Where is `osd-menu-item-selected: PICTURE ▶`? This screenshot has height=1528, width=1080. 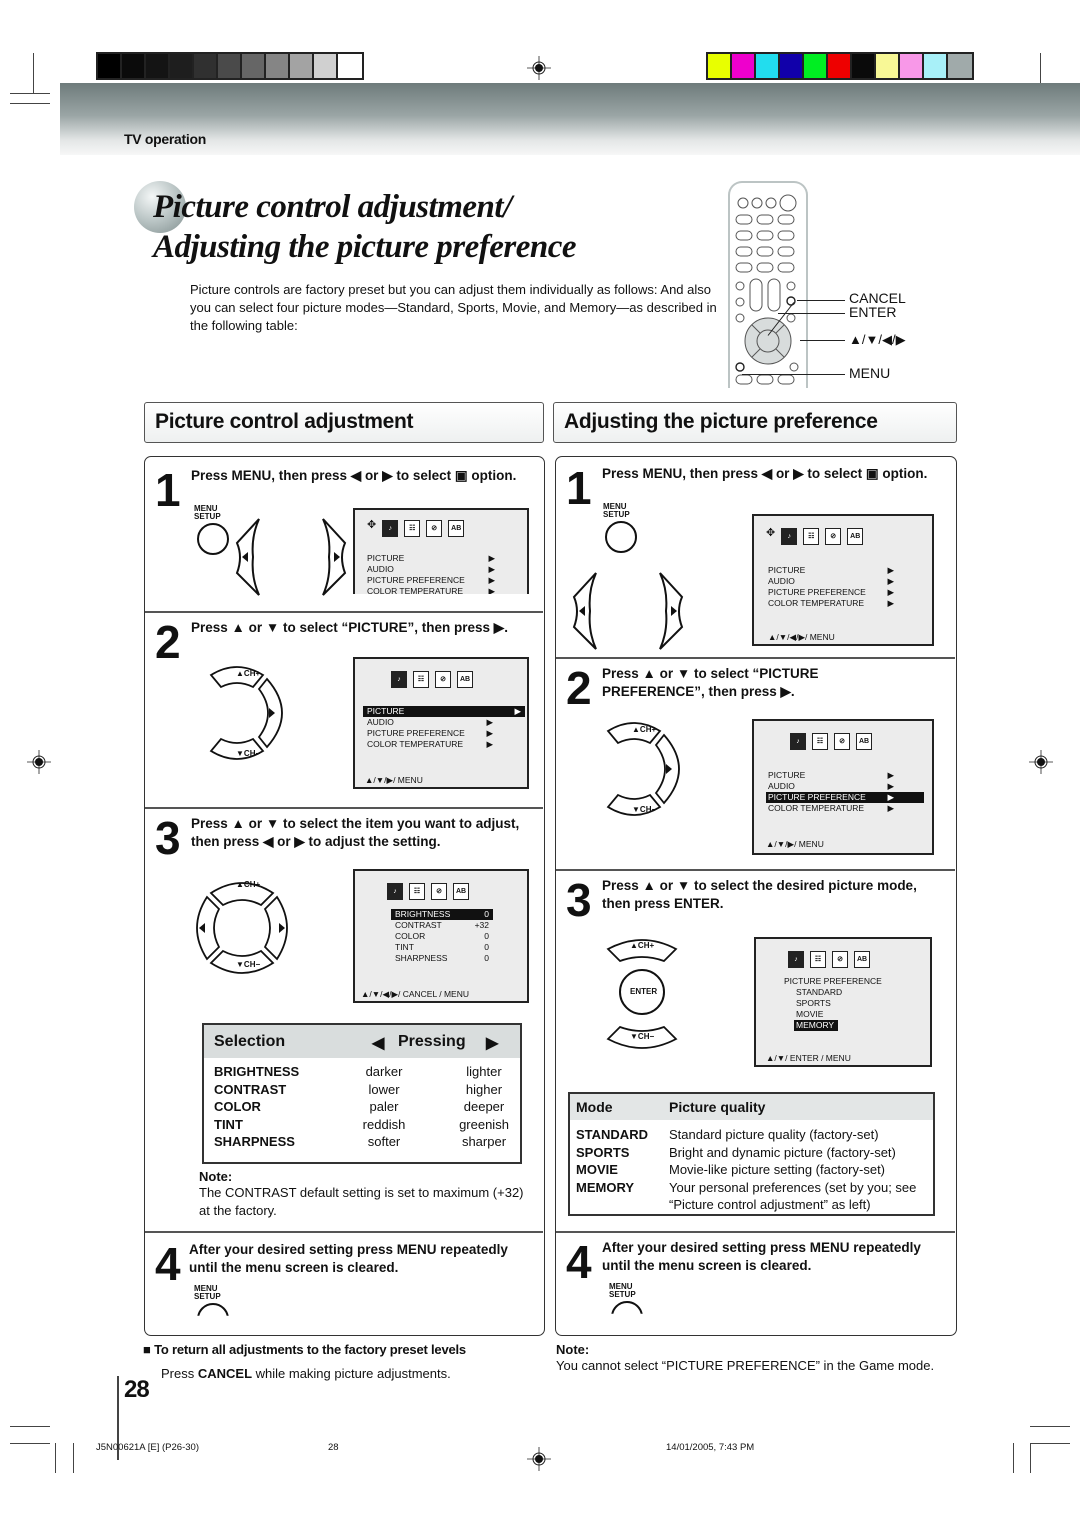 osd-menu-item-selected: PICTURE ▶ is located at coordinates (444, 711).